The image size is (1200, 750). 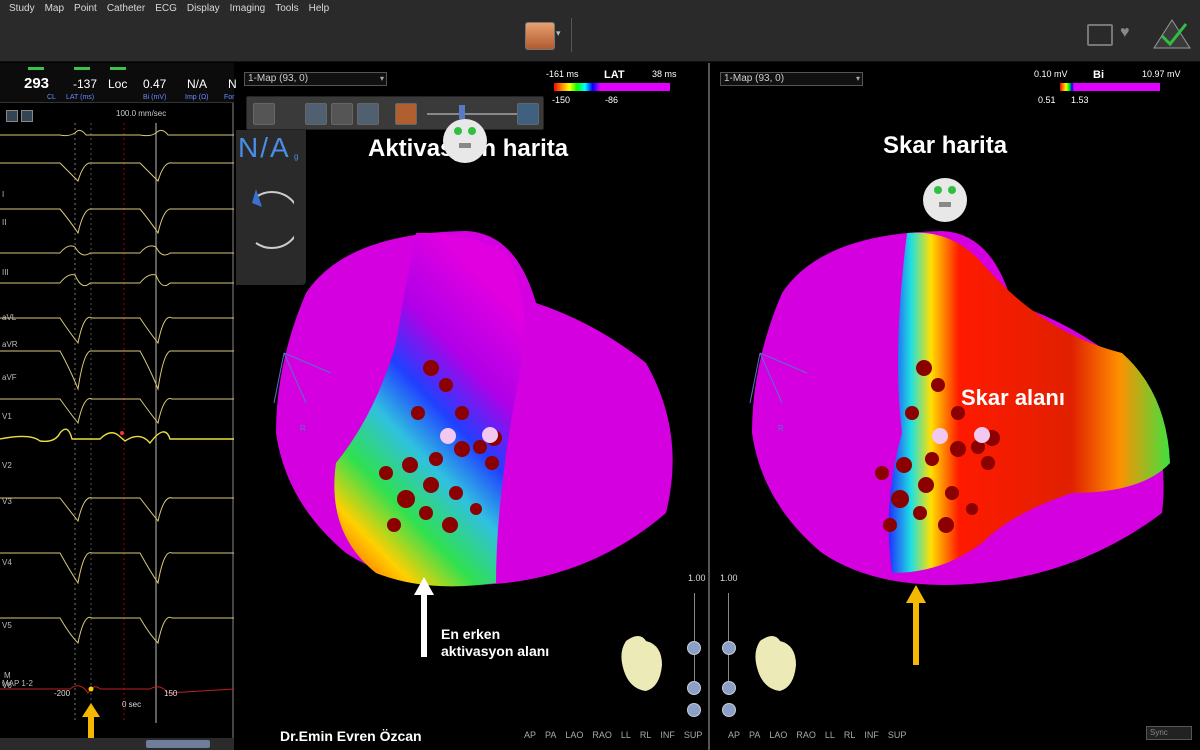 What do you see at coordinates (278, 78) in the screenshot?
I see `map-select-value: 1-Map (93, 0)` at bounding box center [278, 78].